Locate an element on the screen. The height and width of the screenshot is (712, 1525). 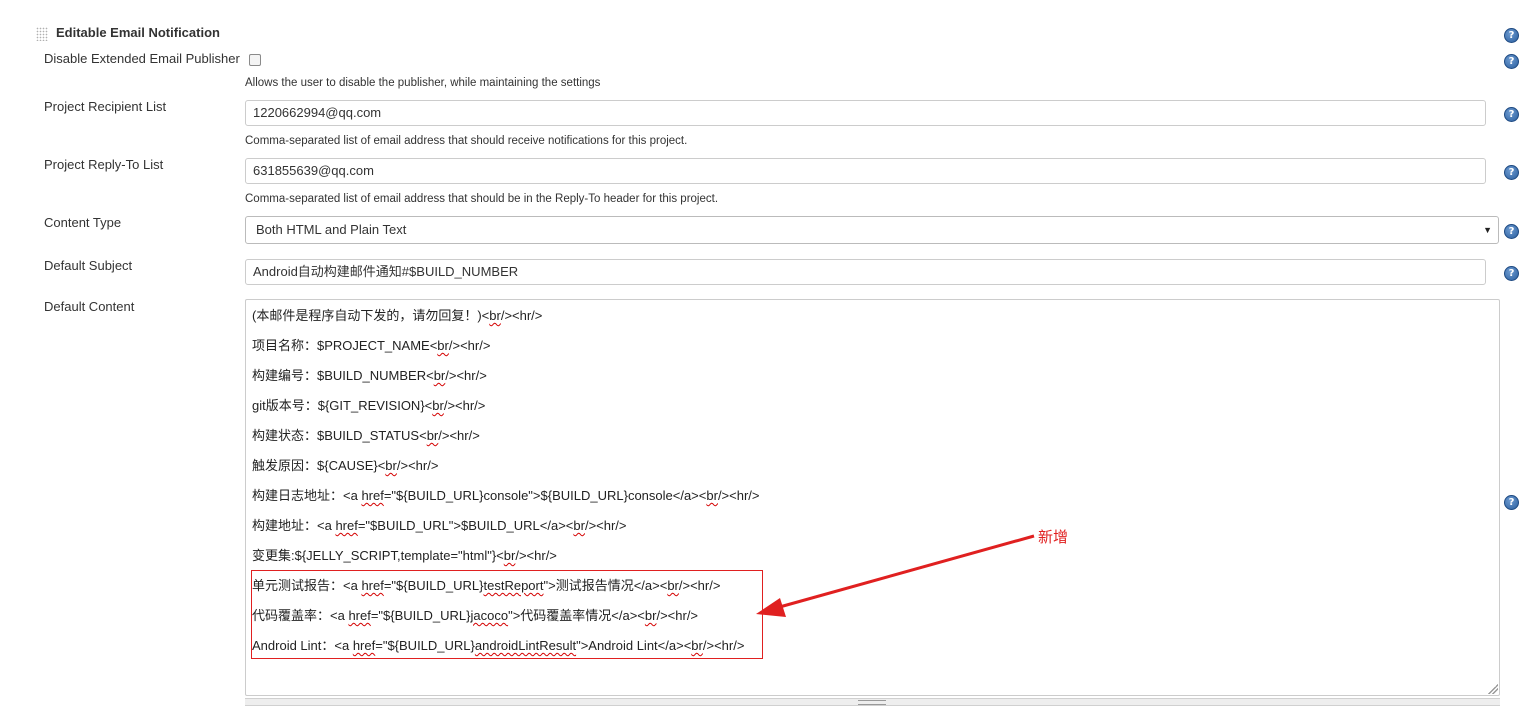
annotation-arrow is located at coordinates (895, 575).